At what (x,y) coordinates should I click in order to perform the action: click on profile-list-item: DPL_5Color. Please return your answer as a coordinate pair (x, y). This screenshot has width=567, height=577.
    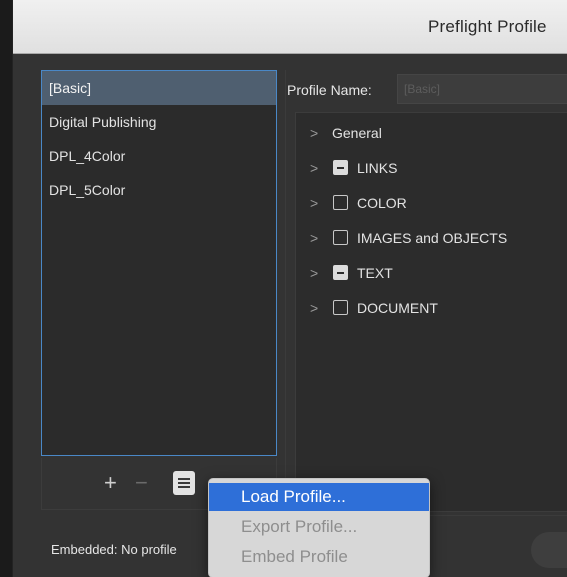
    Looking at the image, I should click on (159, 190).